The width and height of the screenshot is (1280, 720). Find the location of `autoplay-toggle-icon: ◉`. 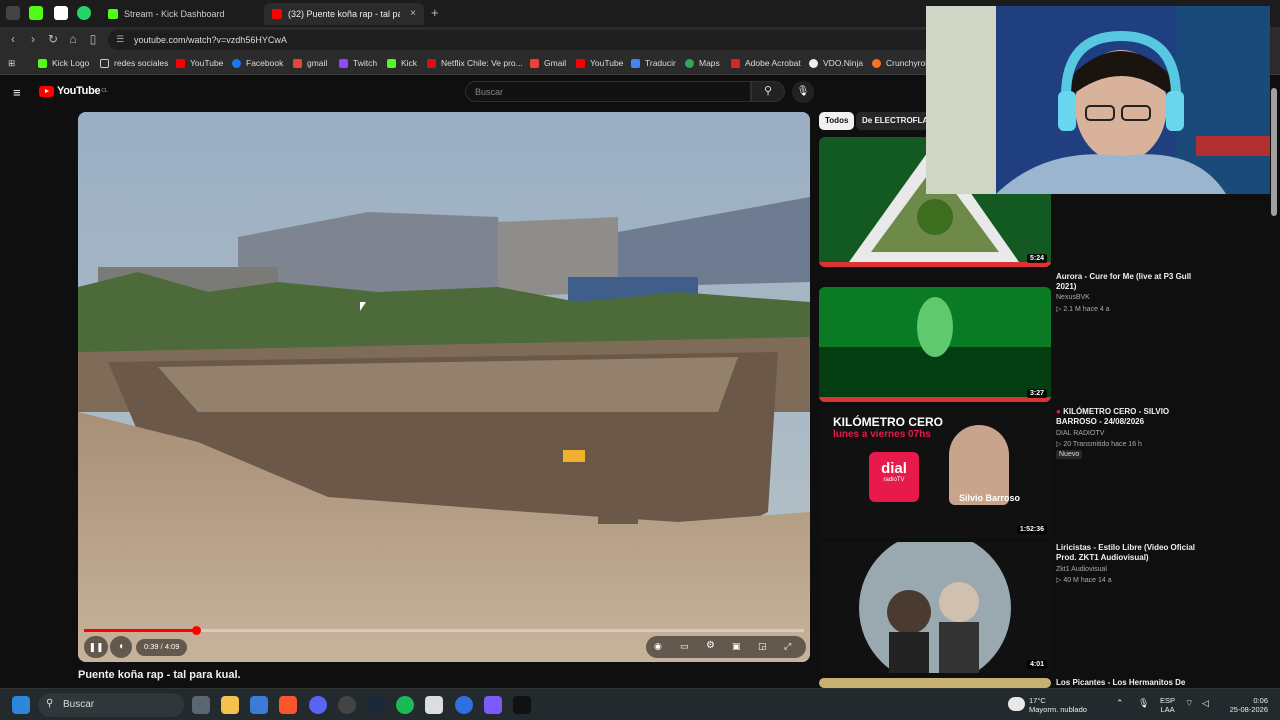

autoplay-toggle-icon: ◉ is located at coordinates (658, 646).